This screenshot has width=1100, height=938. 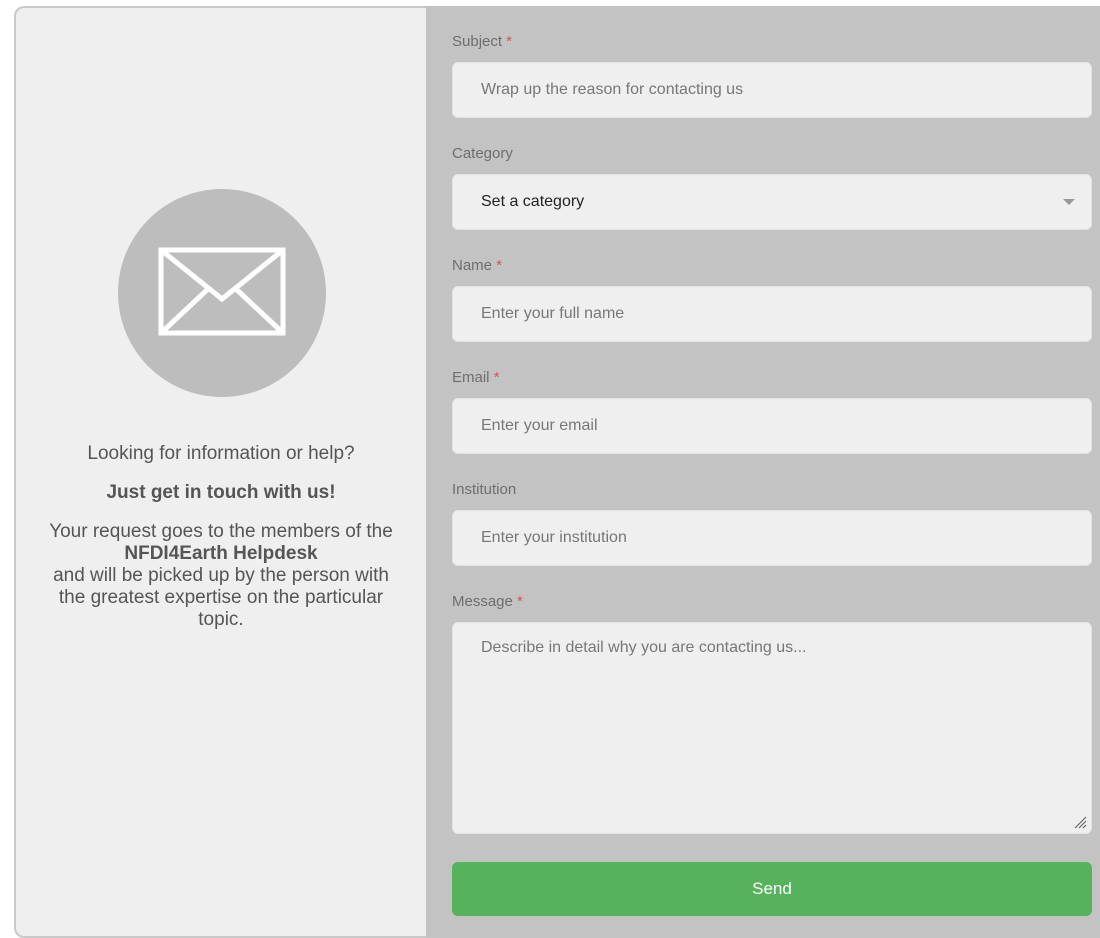 I want to click on email-field: Email * Enter your email, so click(x=772, y=411).